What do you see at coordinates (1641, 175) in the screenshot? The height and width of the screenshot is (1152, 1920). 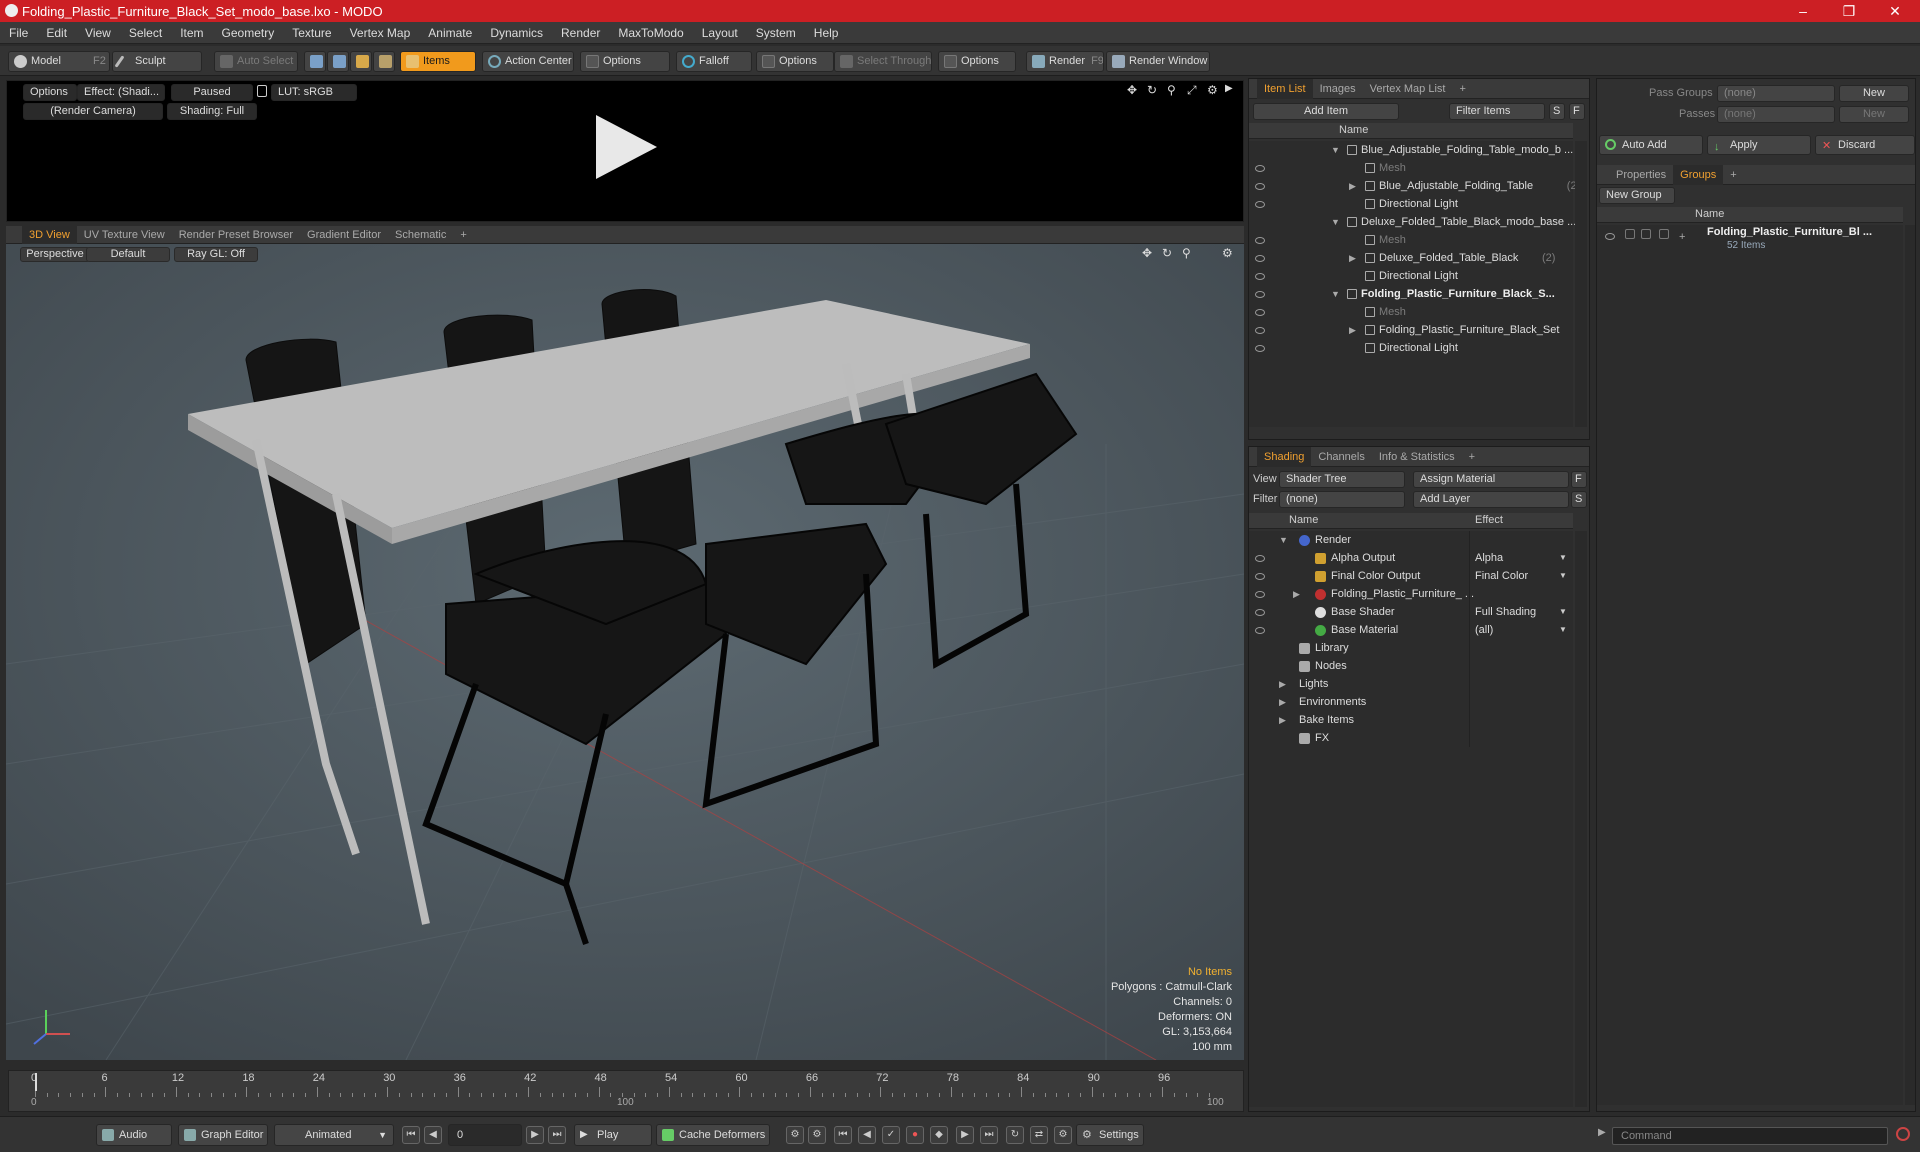 I see `tab-properties: Properties` at bounding box center [1641, 175].